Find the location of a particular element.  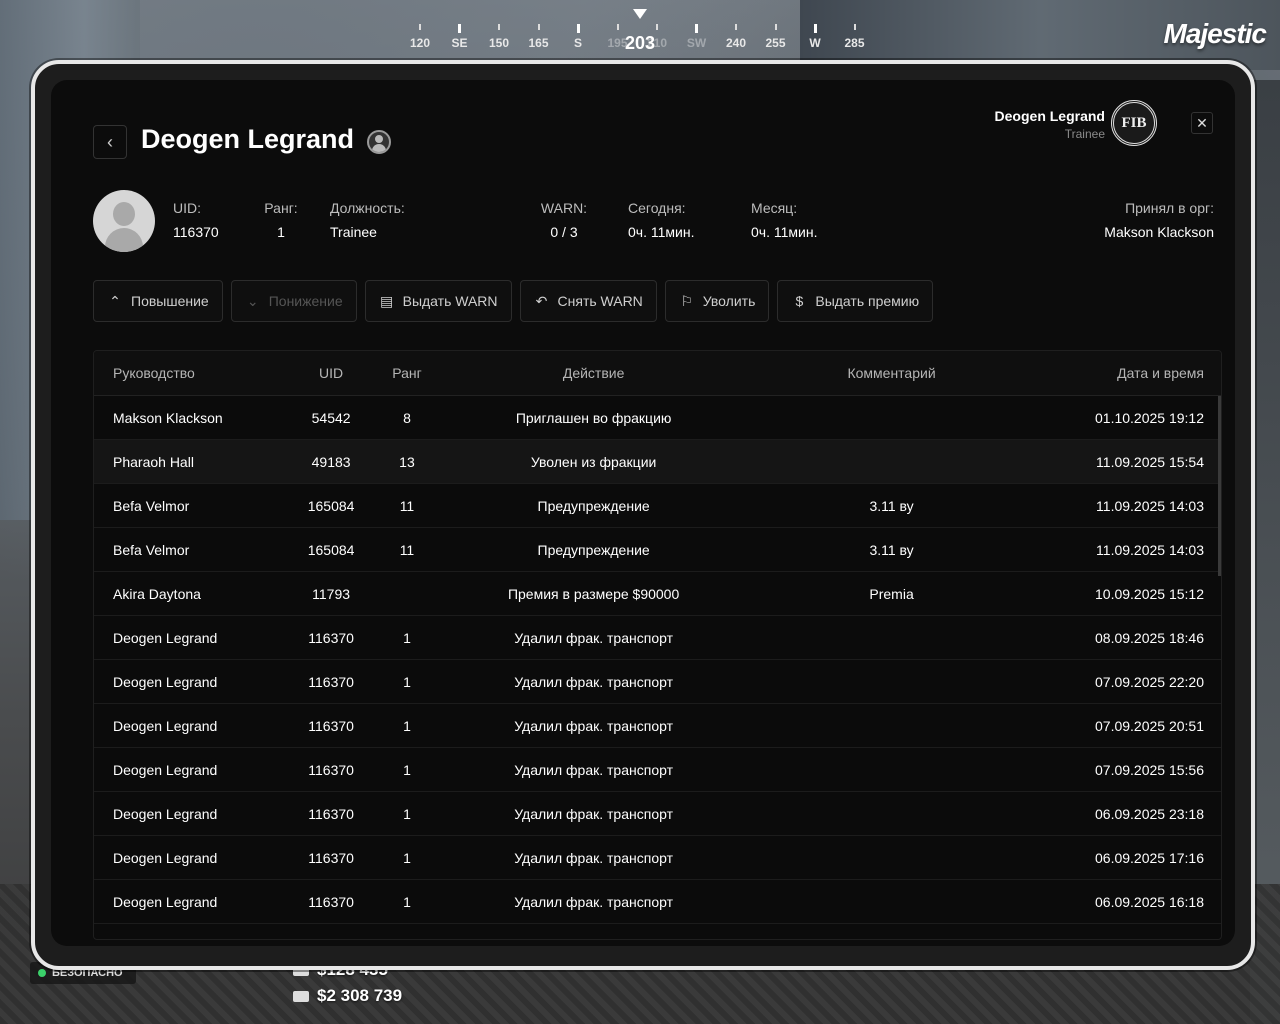

chevron-left-icon: ‹ is located at coordinates (110, 141).